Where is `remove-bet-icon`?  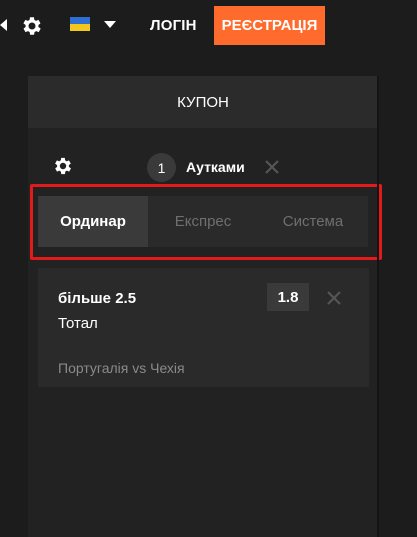 remove-bet-icon is located at coordinates (334, 298).